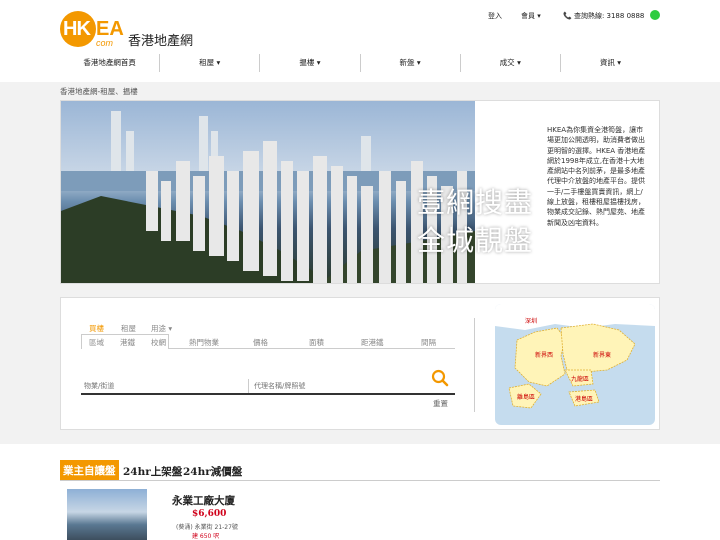 This screenshot has width=720, height=540. What do you see at coordinates (531, 16) in the screenshot?
I see `member-menu: 會員 ▾` at bounding box center [531, 16].